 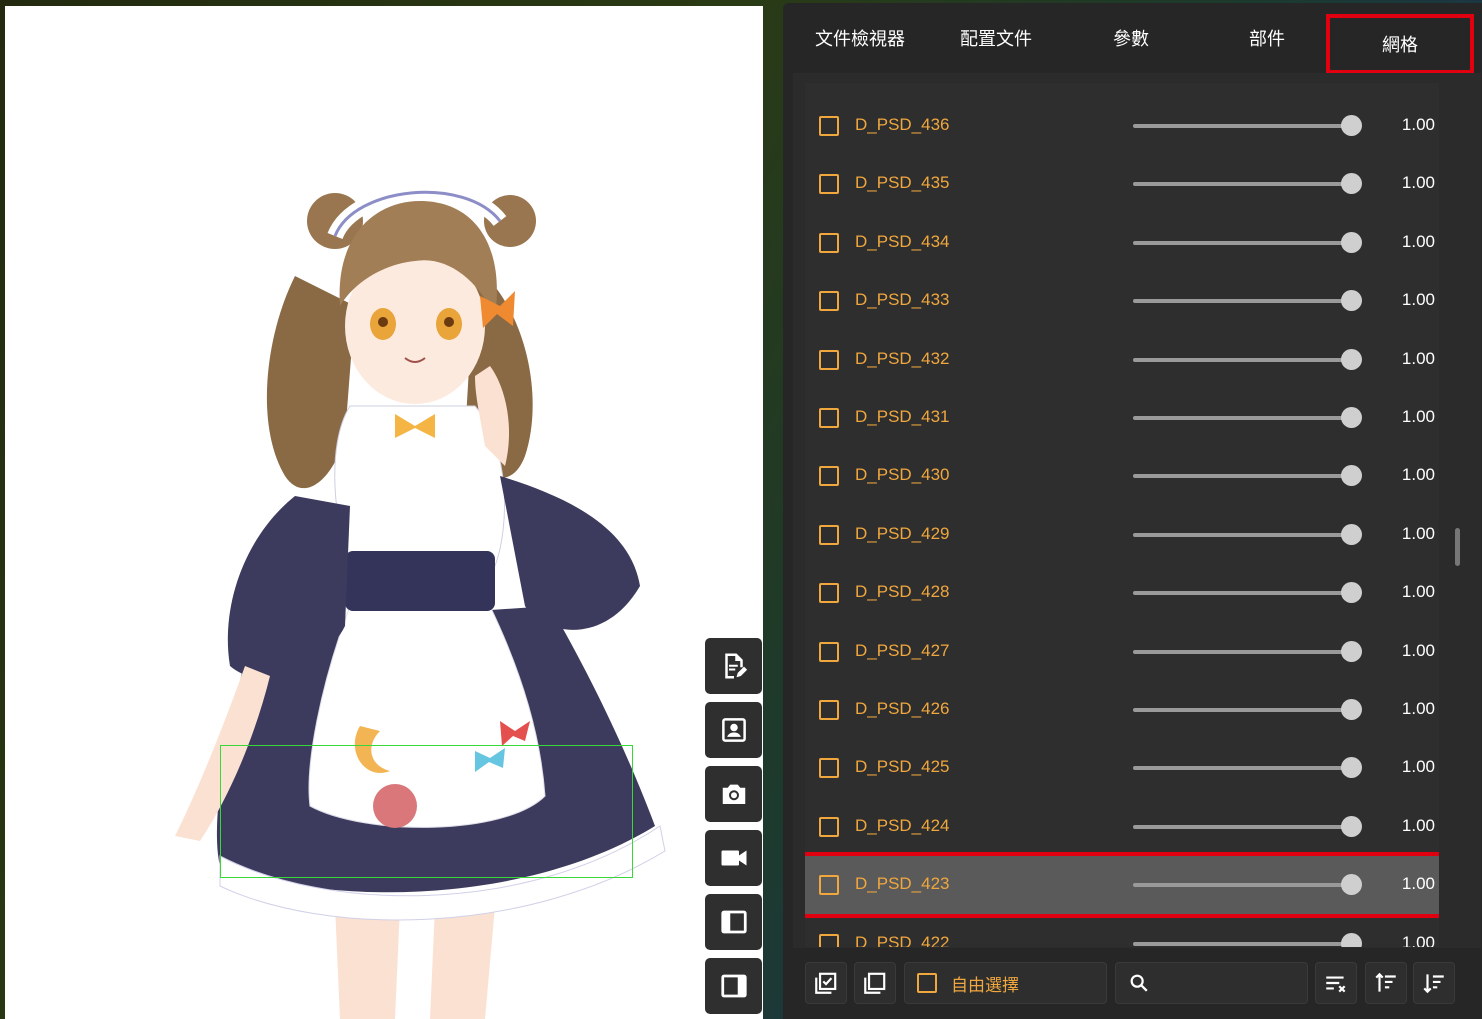 I want to click on mesh-row: D_PSD_434 1.00, so click(x=1122, y=243).